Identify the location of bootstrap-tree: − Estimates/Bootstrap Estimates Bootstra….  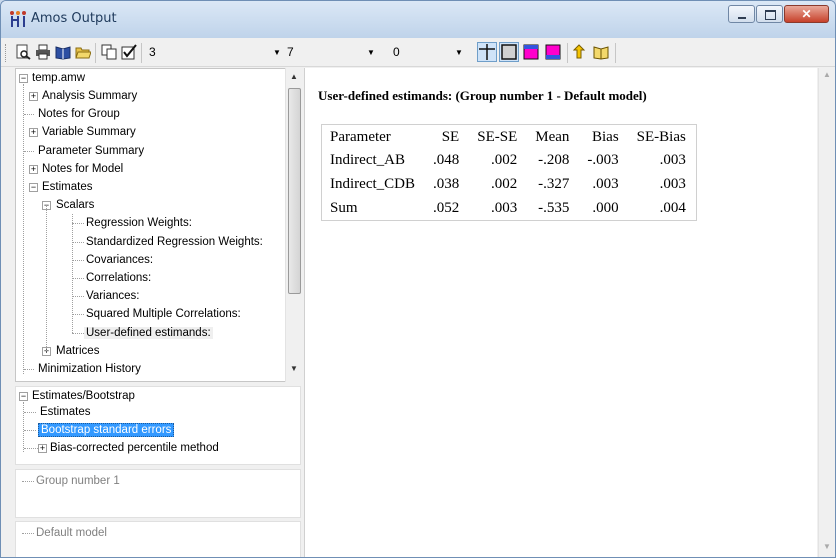
(158, 425).